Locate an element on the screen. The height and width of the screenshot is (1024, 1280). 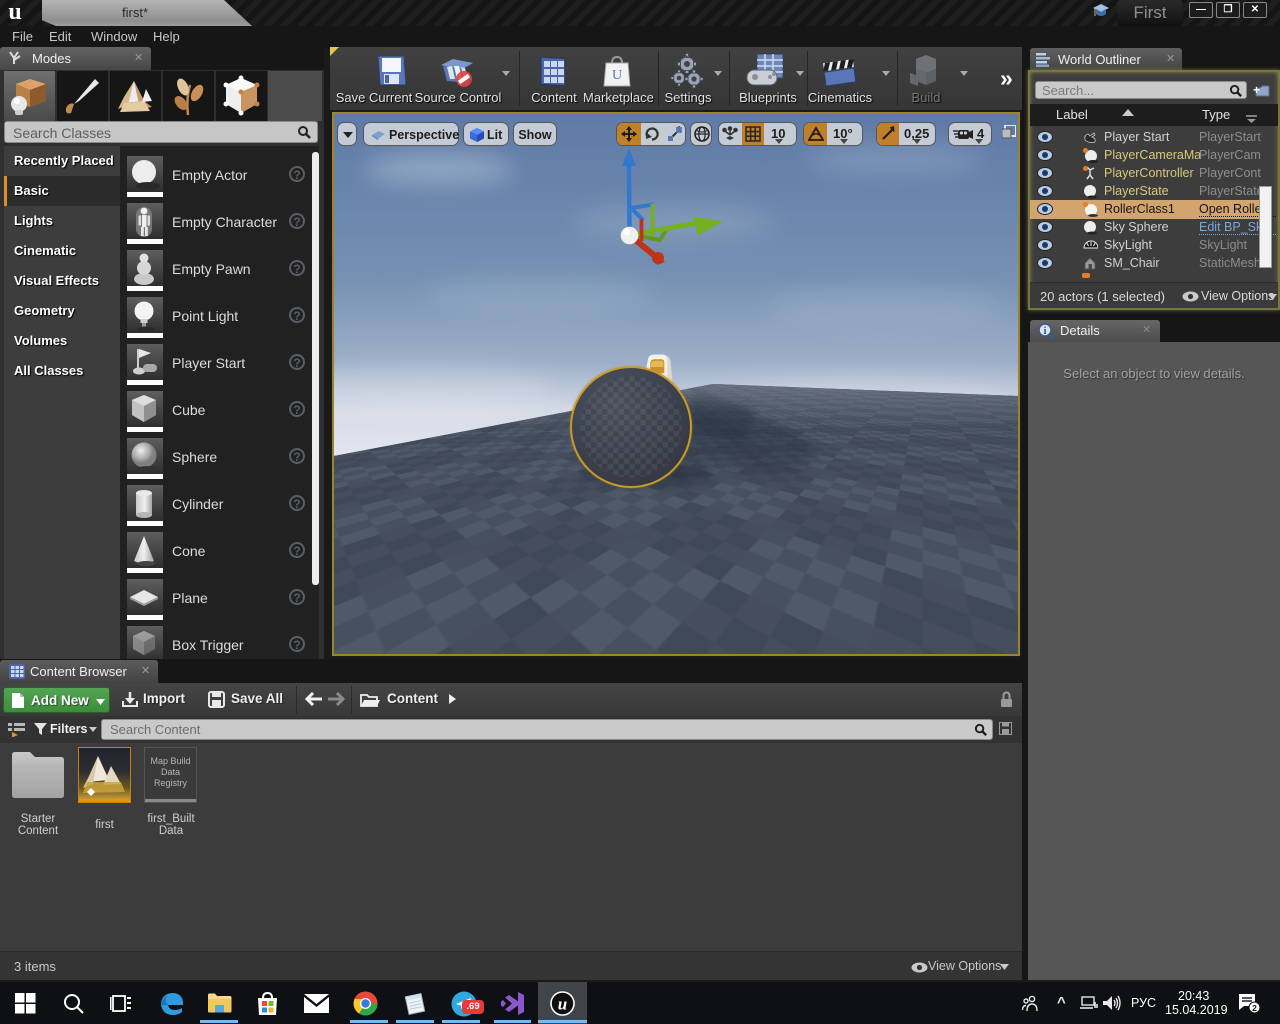
svg-text: U is located at coordinates (617, 75).